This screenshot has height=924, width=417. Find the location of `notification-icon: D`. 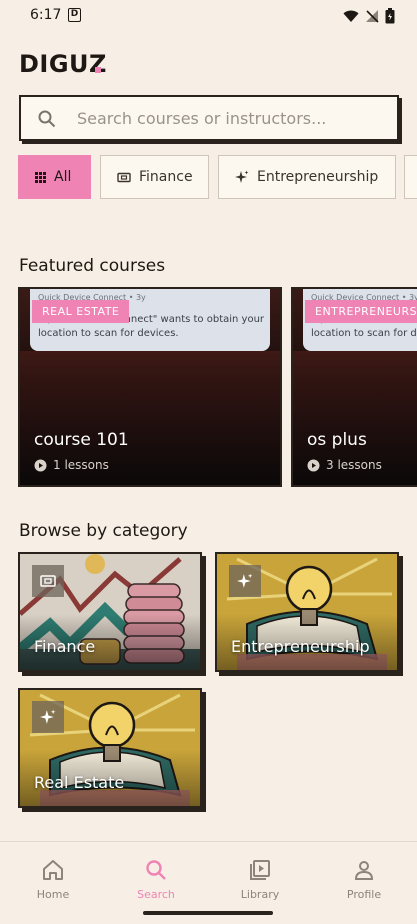

notification-icon: D is located at coordinates (74, 15).